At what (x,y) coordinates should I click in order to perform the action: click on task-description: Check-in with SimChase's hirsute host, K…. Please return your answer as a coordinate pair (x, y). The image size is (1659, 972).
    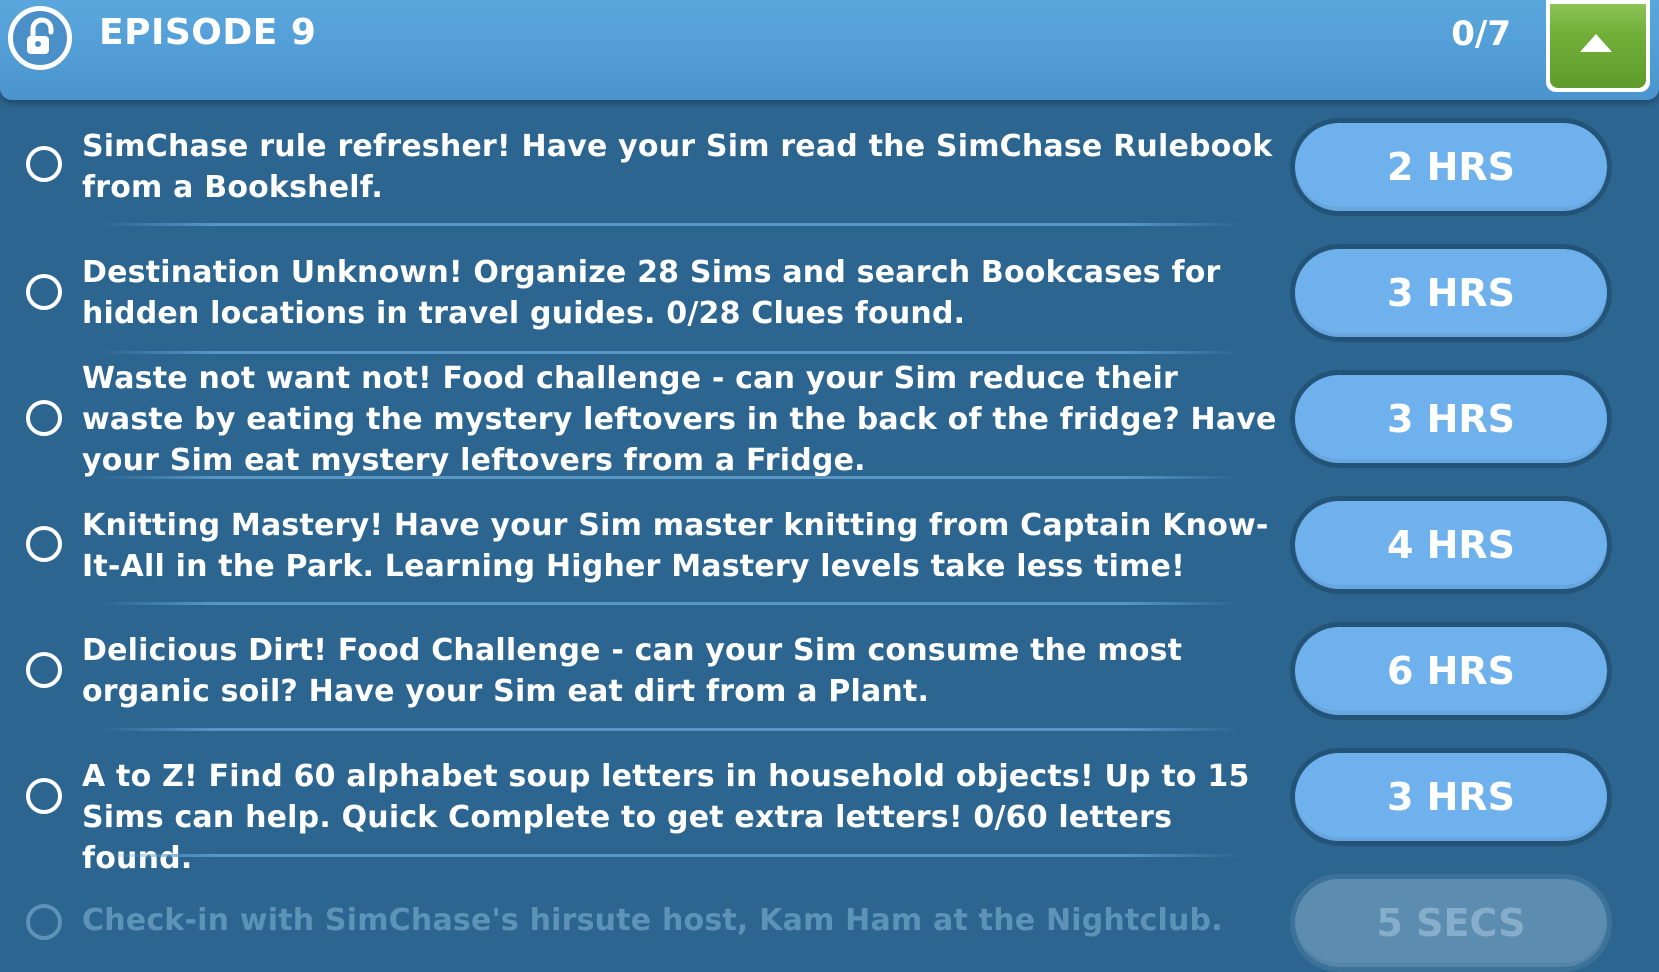
    Looking at the image, I should click on (652, 920).